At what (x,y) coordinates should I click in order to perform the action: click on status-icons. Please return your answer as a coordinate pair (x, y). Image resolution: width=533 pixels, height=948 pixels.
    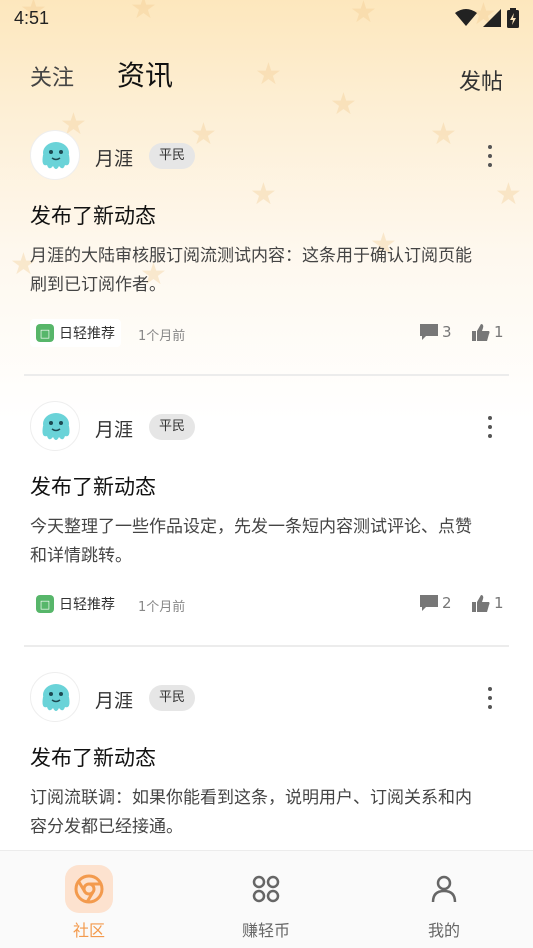
    Looking at the image, I should click on (487, 18).